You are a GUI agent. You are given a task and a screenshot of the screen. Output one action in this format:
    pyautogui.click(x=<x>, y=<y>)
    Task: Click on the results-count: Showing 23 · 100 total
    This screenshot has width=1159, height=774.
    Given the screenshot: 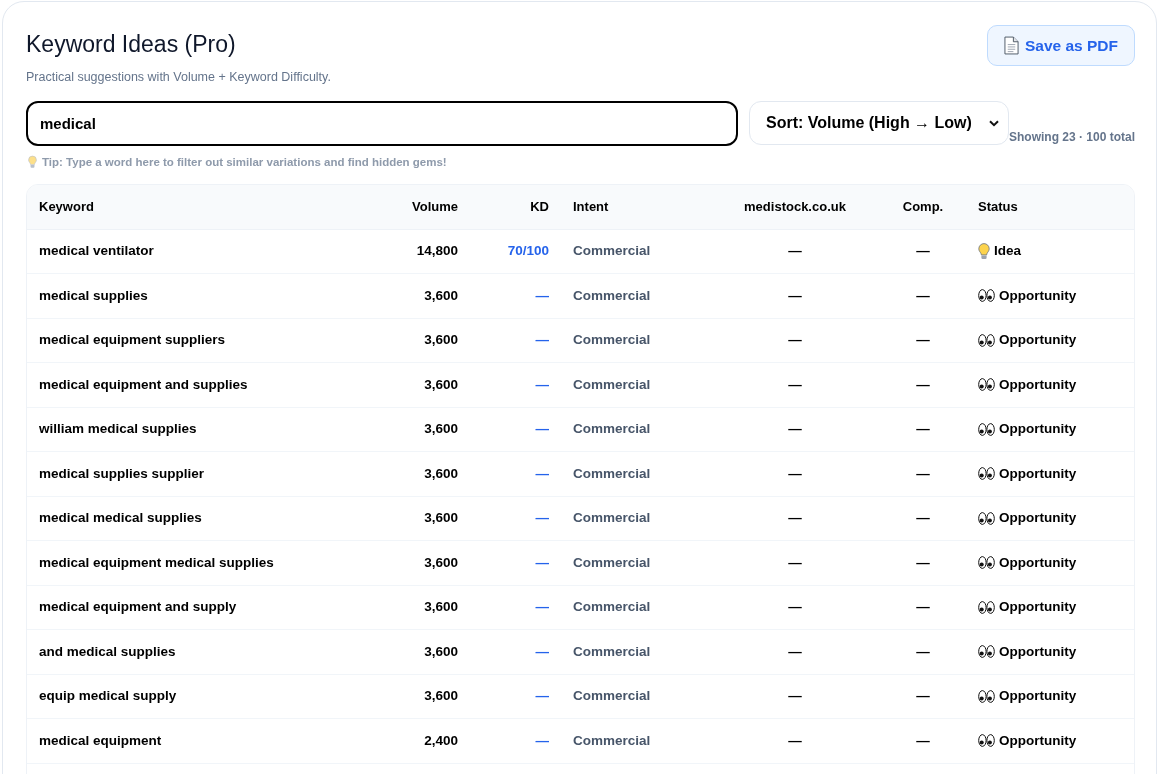 What is the action you would take?
    pyautogui.click(x=1071, y=137)
    